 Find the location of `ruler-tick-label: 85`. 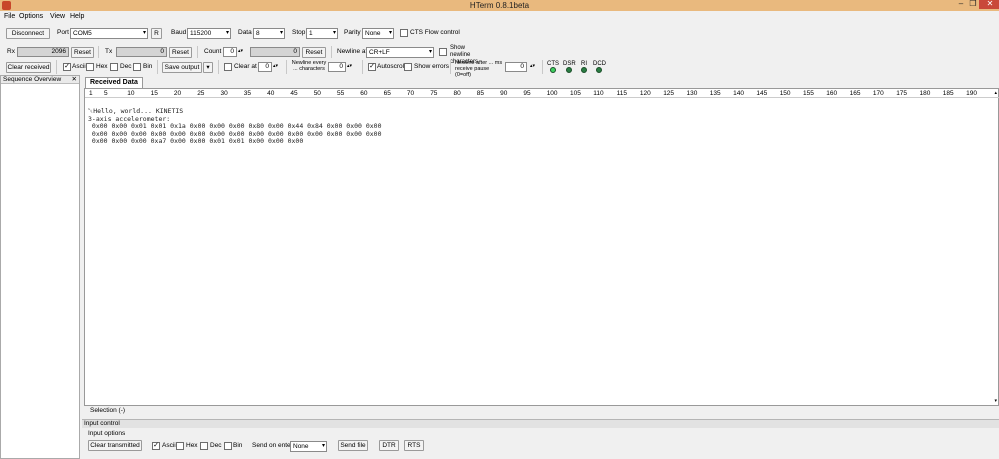

ruler-tick-label: 85 is located at coordinates (480, 93).